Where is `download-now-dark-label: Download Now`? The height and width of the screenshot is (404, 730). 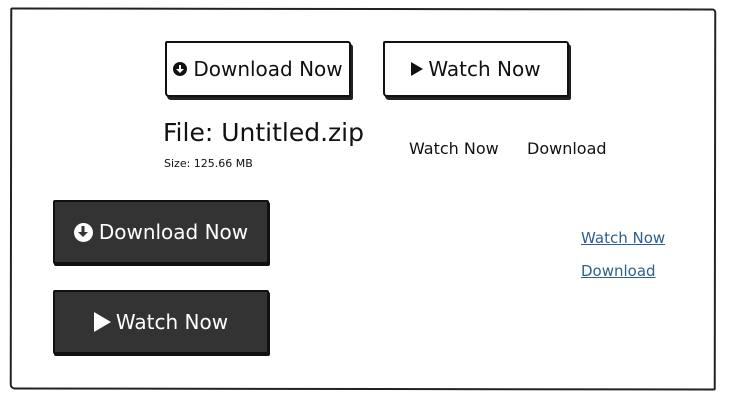
download-now-dark-label: Download Now is located at coordinates (173, 232).